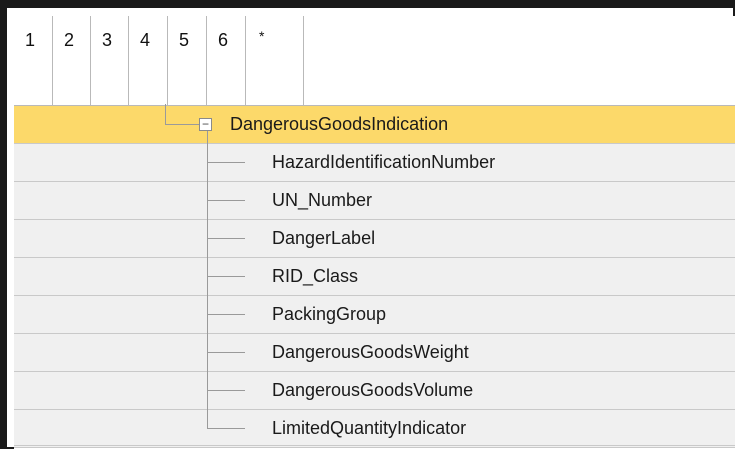  I want to click on level-header-cell-6: 6, so click(226, 60).